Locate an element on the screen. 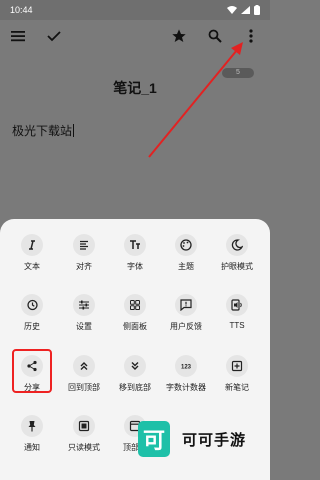 The image size is (320, 480). annotation-arrow is located at coordinates (195, 100).